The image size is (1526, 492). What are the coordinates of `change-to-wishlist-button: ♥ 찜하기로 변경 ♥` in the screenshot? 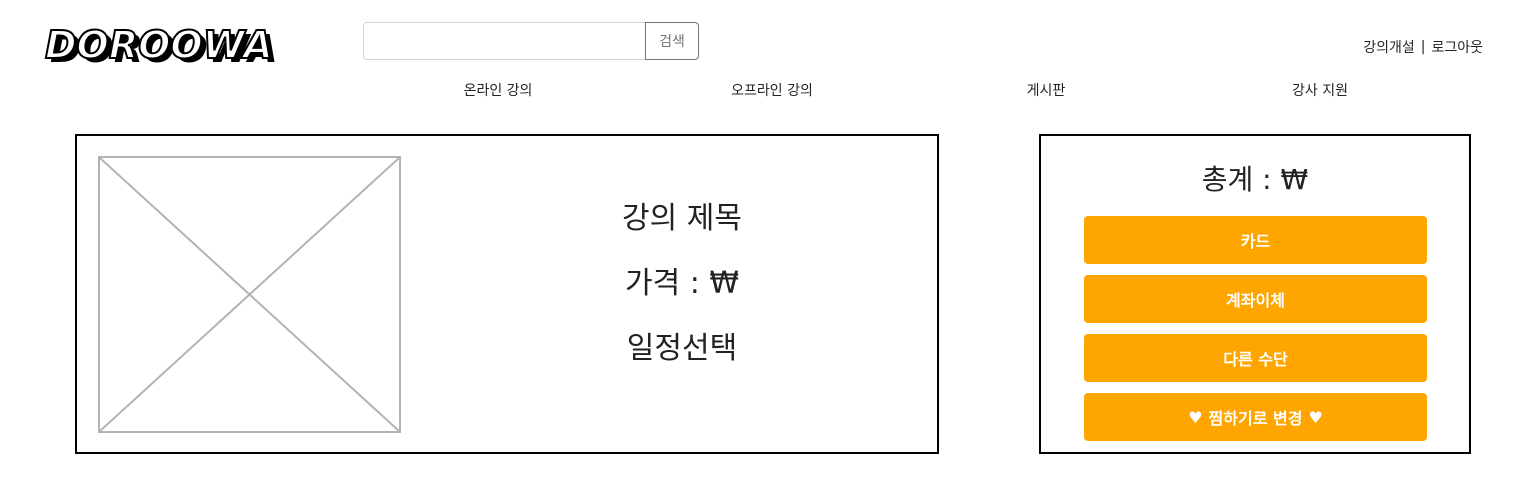 It's located at (1255, 417).